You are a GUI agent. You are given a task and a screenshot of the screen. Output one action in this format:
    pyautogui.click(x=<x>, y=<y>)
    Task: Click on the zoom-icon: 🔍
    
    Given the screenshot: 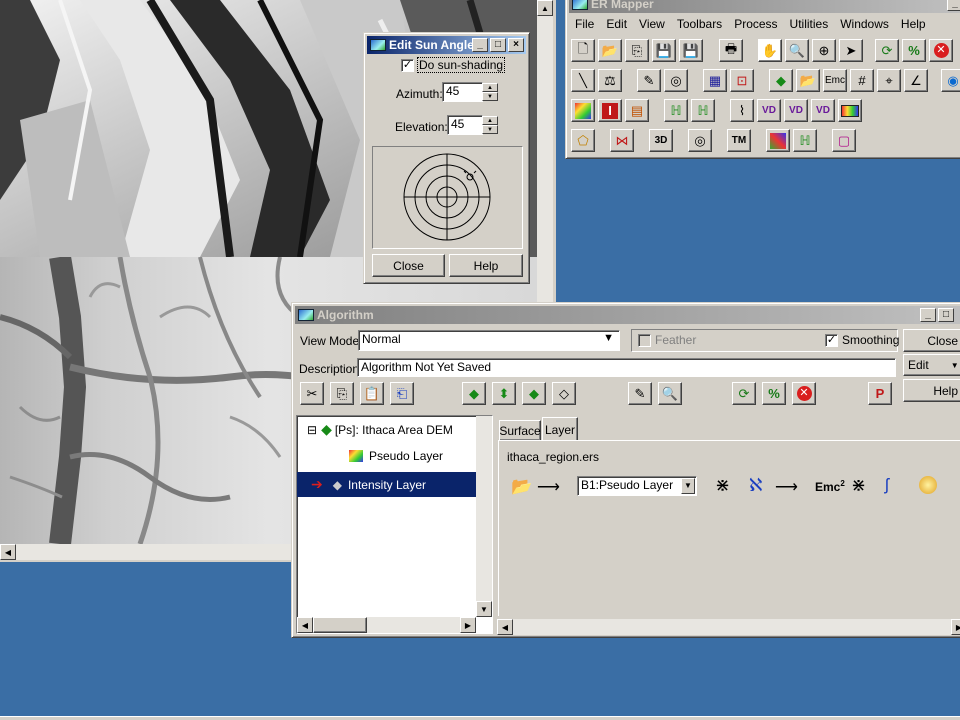 What is the action you would take?
    pyautogui.click(x=797, y=50)
    